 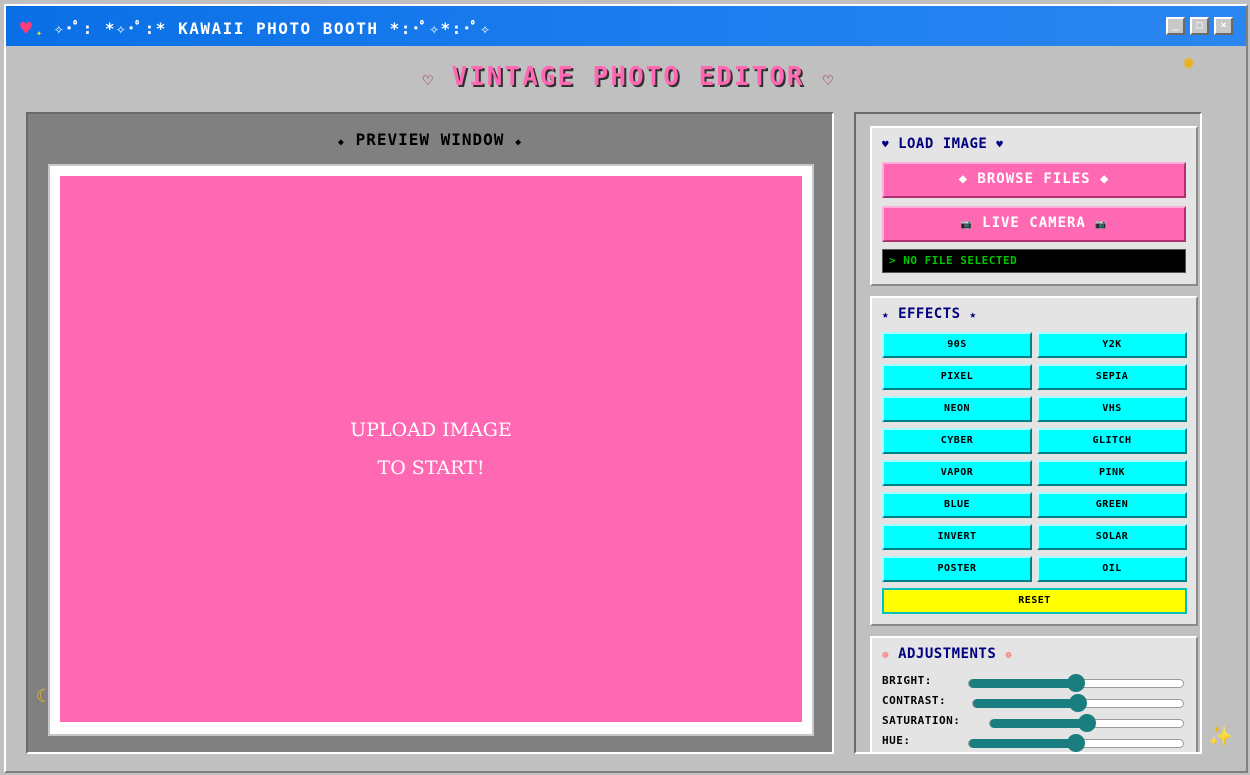 What do you see at coordinates (1223, 26) in the screenshot?
I see `close-button: ×` at bounding box center [1223, 26].